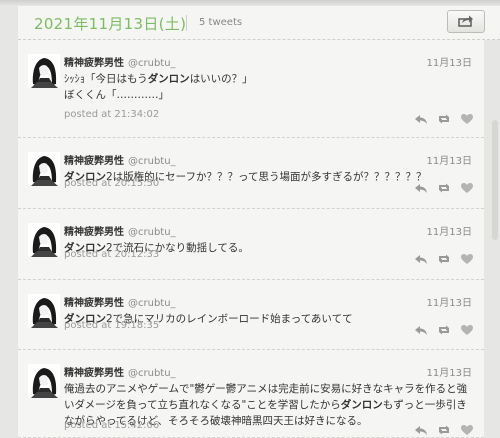 The image size is (500, 438). What do you see at coordinates (259, 23) in the screenshot?
I see `day-header: 2021年11月13日(土) 5 tweets` at bounding box center [259, 23].